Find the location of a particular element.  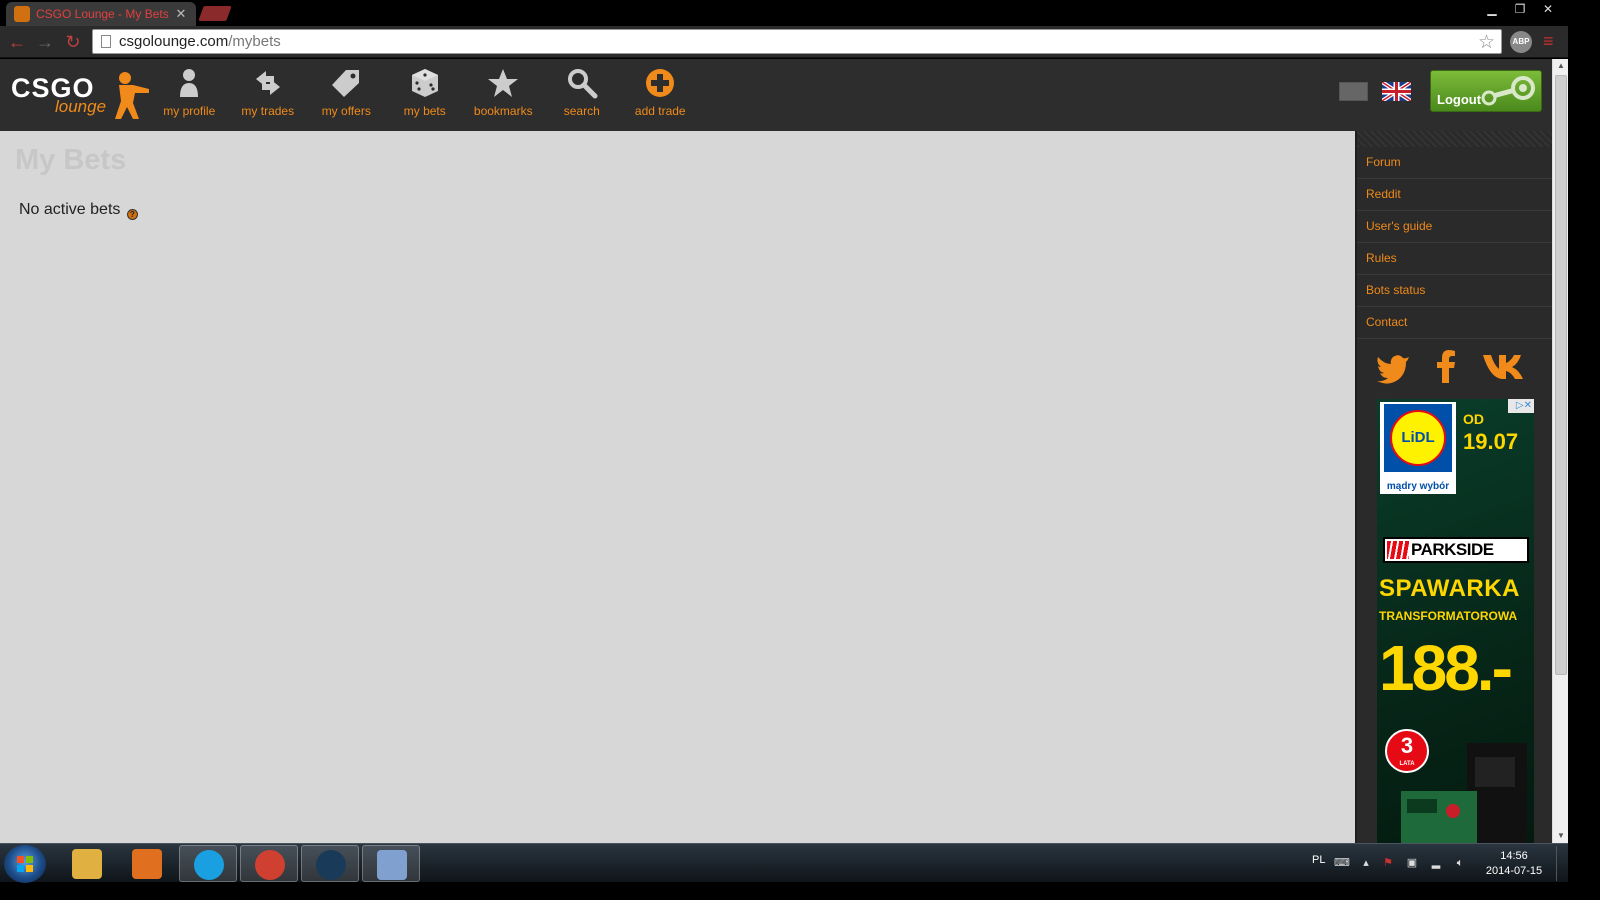

nav-my-offers: my offers is located at coordinates (346, 95).